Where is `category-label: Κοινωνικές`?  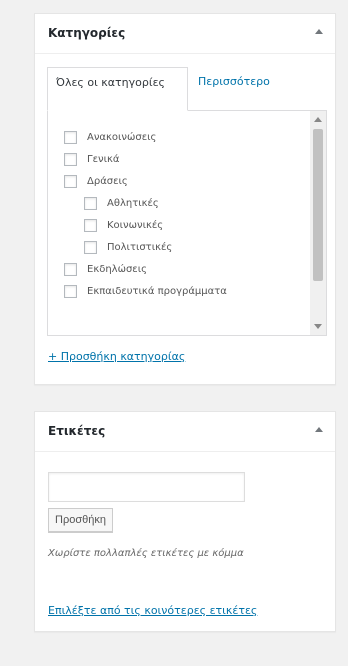
category-label: Κοινωνικές is located at coordinates (135, 225).